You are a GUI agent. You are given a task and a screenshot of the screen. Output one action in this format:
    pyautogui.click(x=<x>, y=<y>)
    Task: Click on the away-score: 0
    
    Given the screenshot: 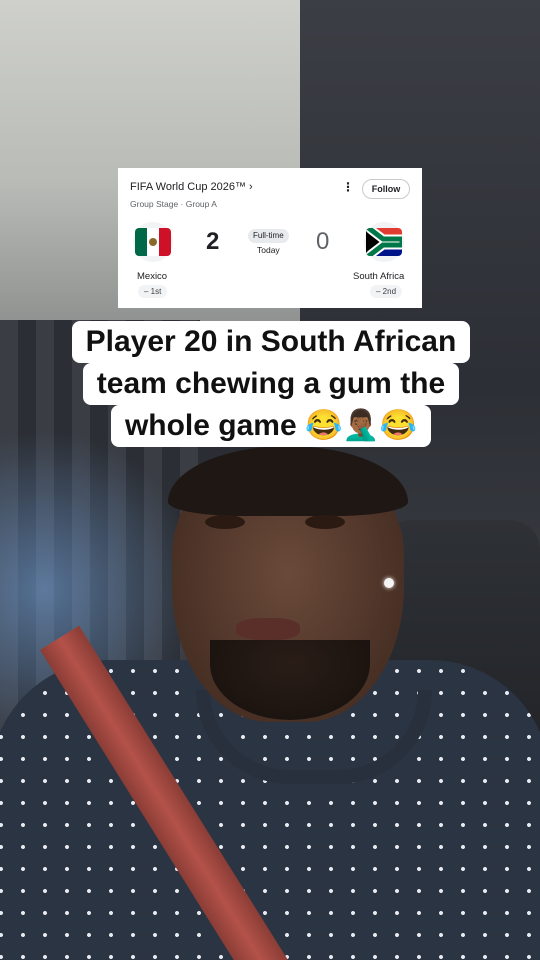 What is the action you would take?
    pyautogui.click(x=323, y=241)
    